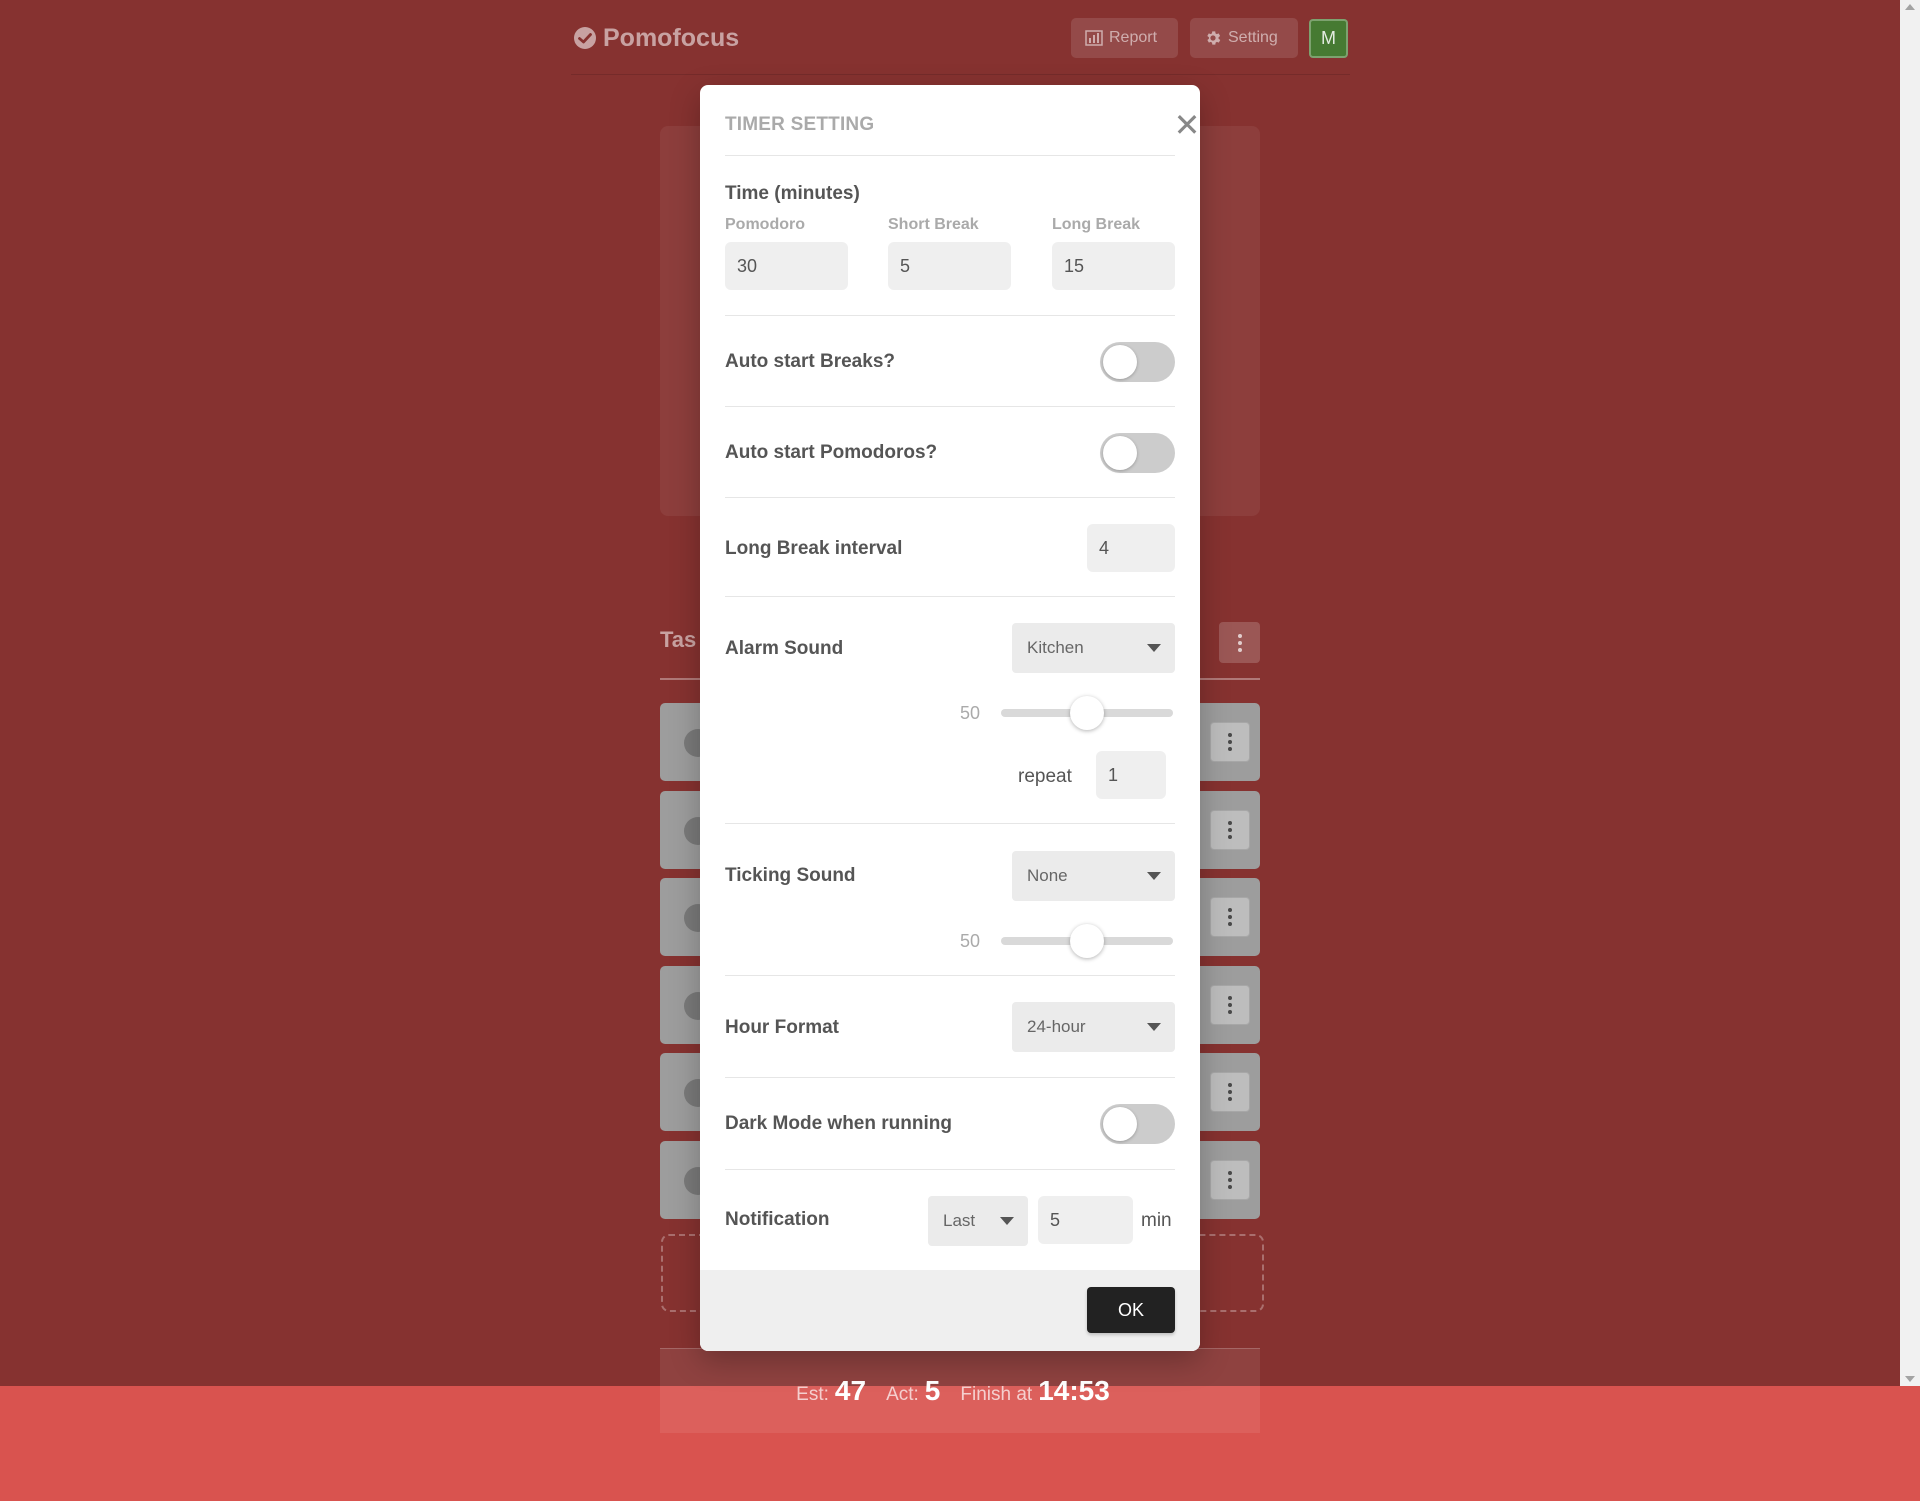  I want to click on modal-title: TIMER SETTING, so click(800, 124).